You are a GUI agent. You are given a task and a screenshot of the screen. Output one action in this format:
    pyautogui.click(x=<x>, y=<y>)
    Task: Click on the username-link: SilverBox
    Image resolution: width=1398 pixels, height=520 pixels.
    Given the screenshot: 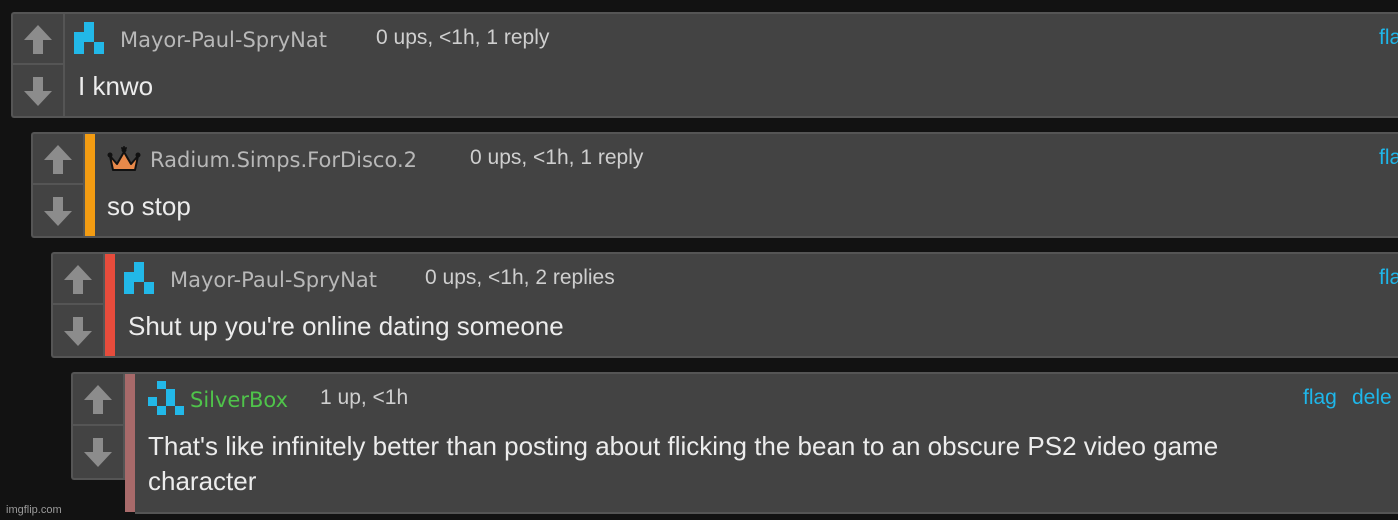 What is the action you would take?
    pyautogui.click(x=239, y=400)
    